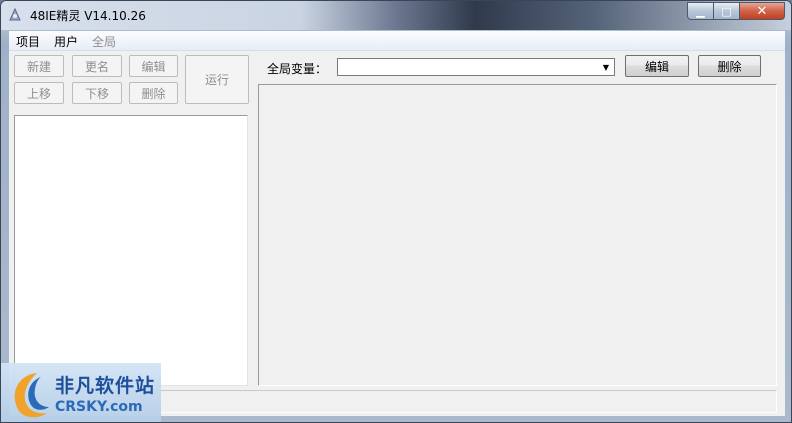 This screenshot has width=792, height=423. Describe the element at coordinates (297, 69) in the screenshot. I see `global-vars-label: 全局变量：` at that location.